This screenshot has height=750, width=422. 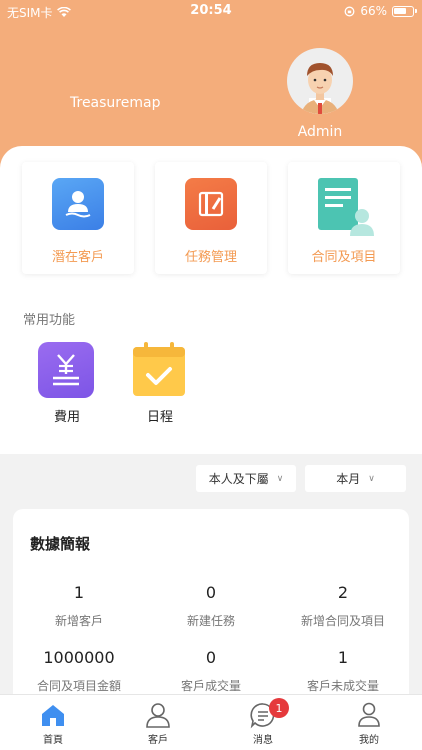 What do you see at coordinates (211, 11) in the screenshot?
I see `status-bar: 无SIM卡 20:54 66%` at bounding box center [211, 11].